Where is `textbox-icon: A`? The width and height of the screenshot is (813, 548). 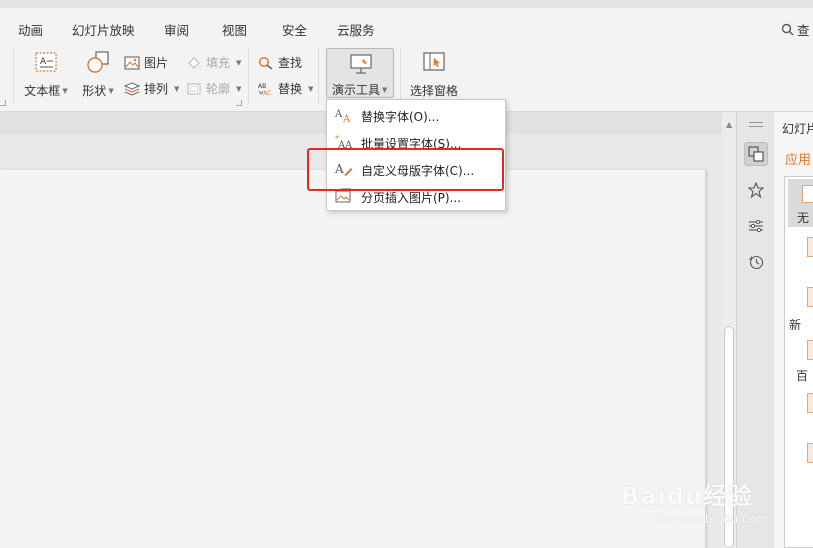
textbox-icon: A is located at coordinates (46, 62).